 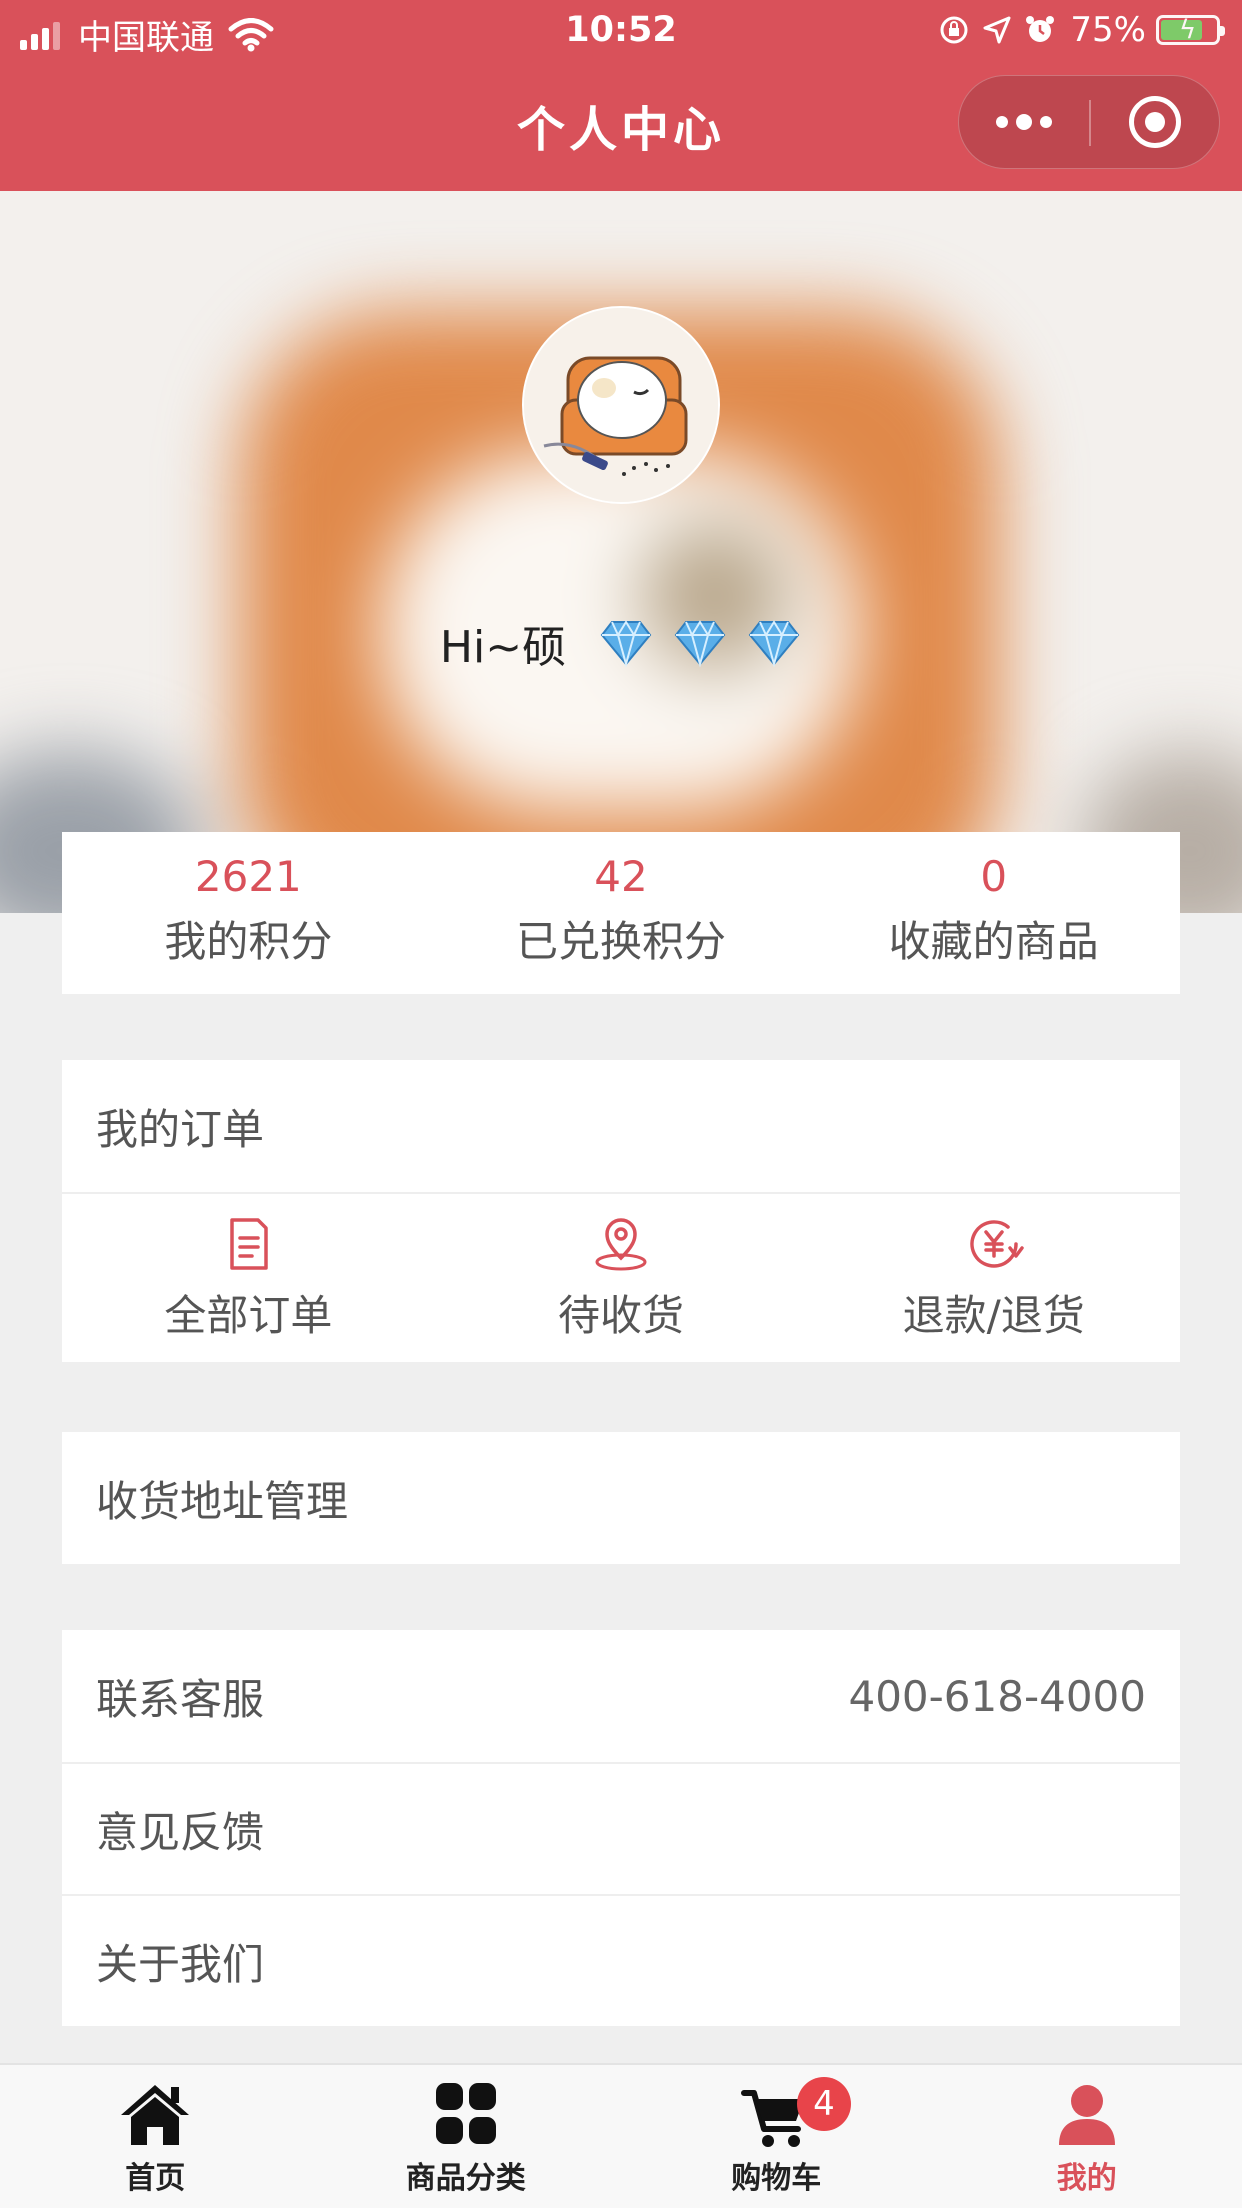 What do you see at coordinates (1190, 30) in the screenshot?
I see `battery-icon: ϟ` at bounding box center [1190, 30].